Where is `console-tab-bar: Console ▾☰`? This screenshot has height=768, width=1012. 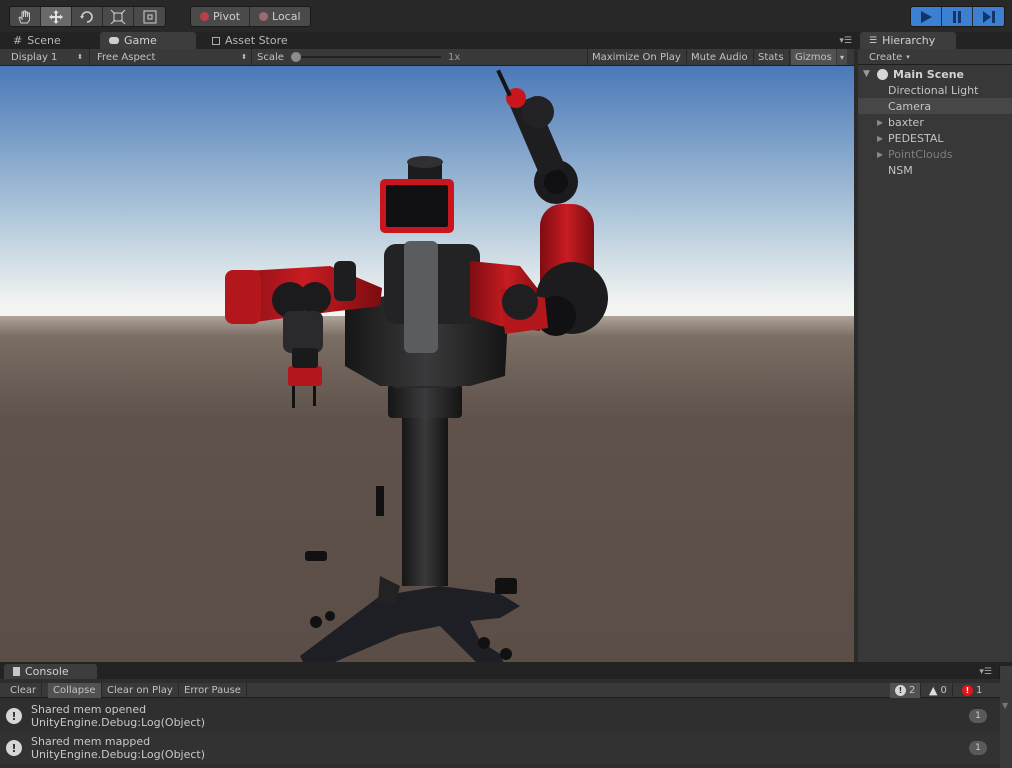
console-tab-bar: Console ▾☰ is located at coordinates (506, 670).